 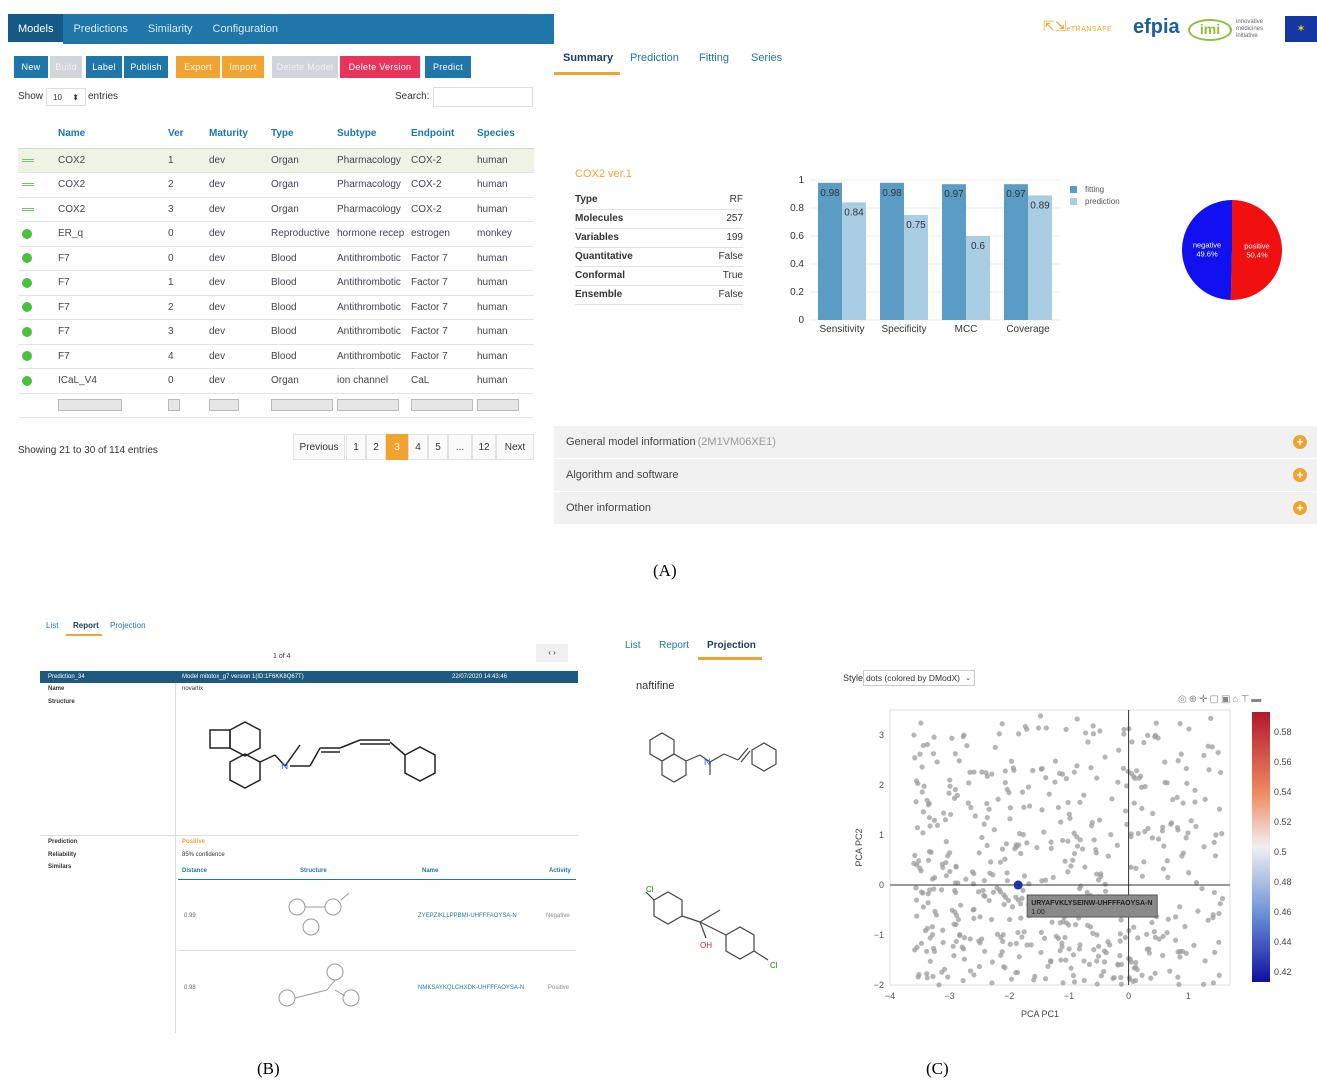 I want to click on filter-ver-select, so click(x=174, y=405).